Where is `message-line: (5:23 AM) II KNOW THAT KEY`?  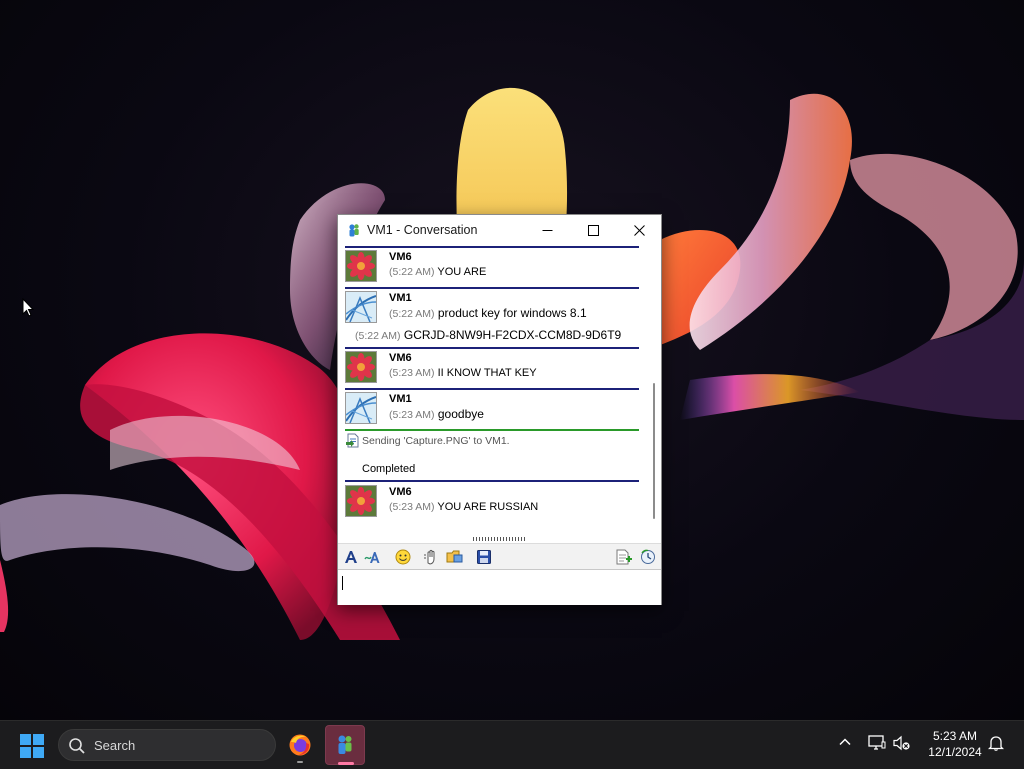
message-line: (5:23 AM) II KNOW THAT KEY is located at coordinates (463, 373).